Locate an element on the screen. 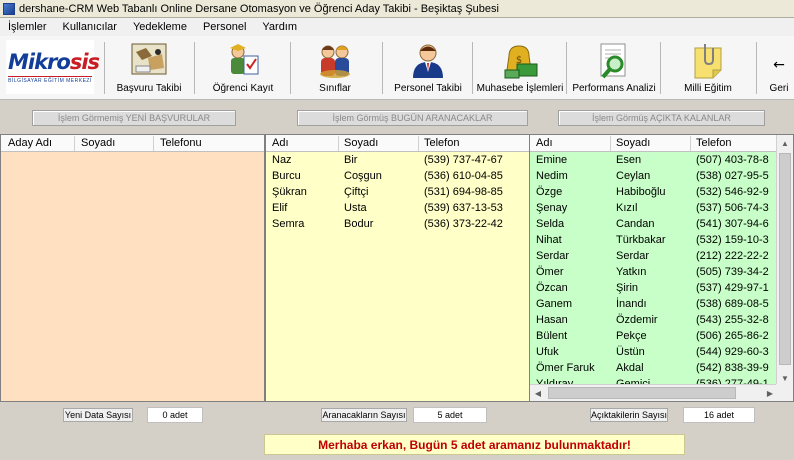 This screenshot has width=794, height=460. siniflar-button: Sınıflar is located at coordinates (335, 68).